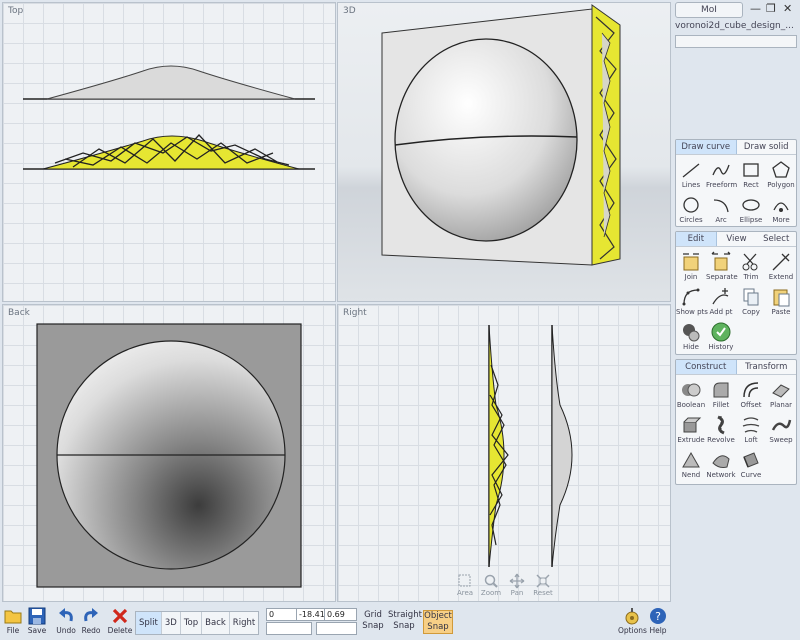  I want to click on help-icon: ?, so click(658, 616).